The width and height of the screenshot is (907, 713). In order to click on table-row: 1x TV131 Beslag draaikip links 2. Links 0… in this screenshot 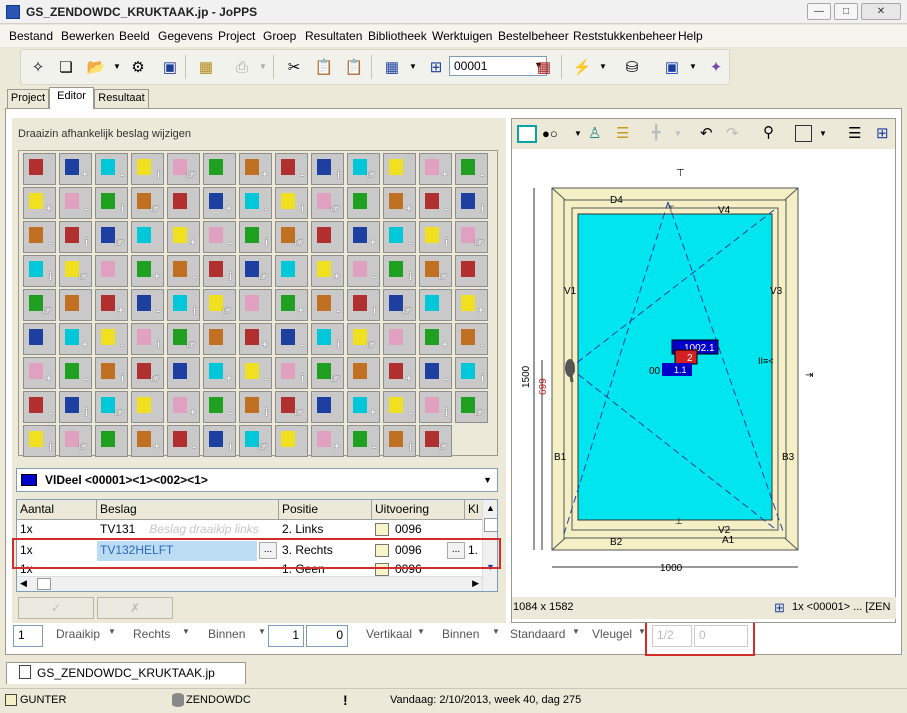, I will do `click(249, 530)`.